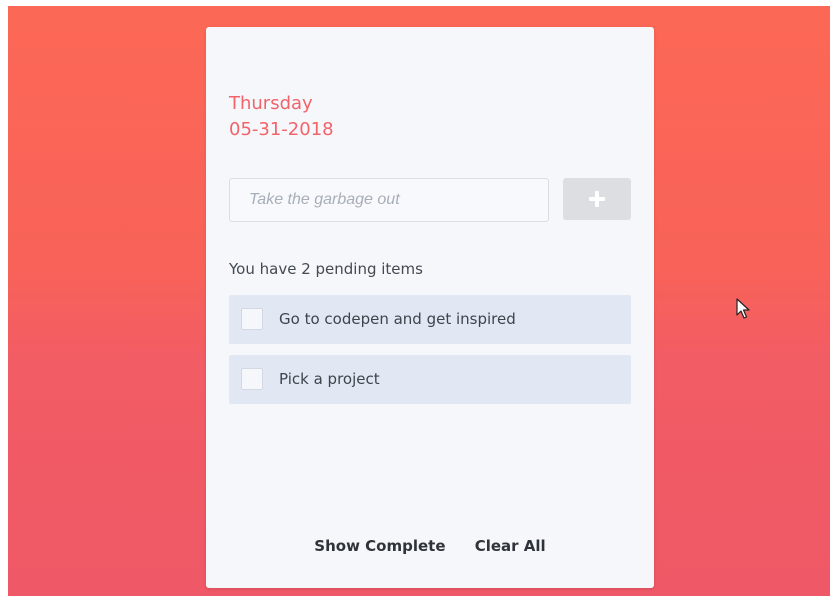 Image resolution: width=830 pixels, height=596 pixels. I want to click on todo-item: Pick a project, so click(430, 379).